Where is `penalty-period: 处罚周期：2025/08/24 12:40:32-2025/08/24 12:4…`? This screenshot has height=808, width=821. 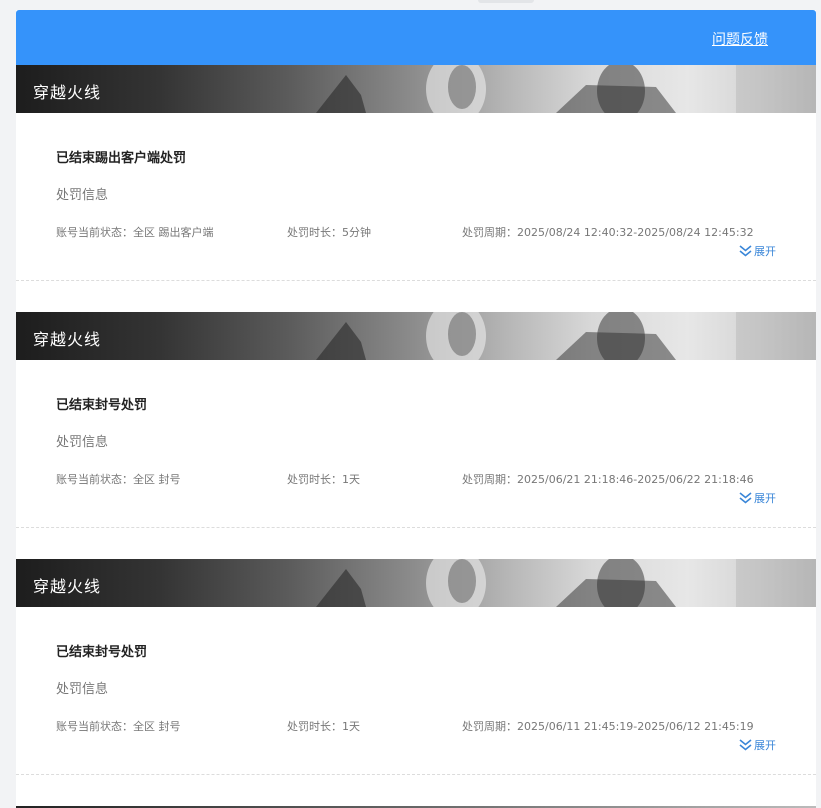 penalty-period: 处罚周期：2025/08/24 12:40:32-2025/08/24 12:4… is located at coordinates (608, 232).